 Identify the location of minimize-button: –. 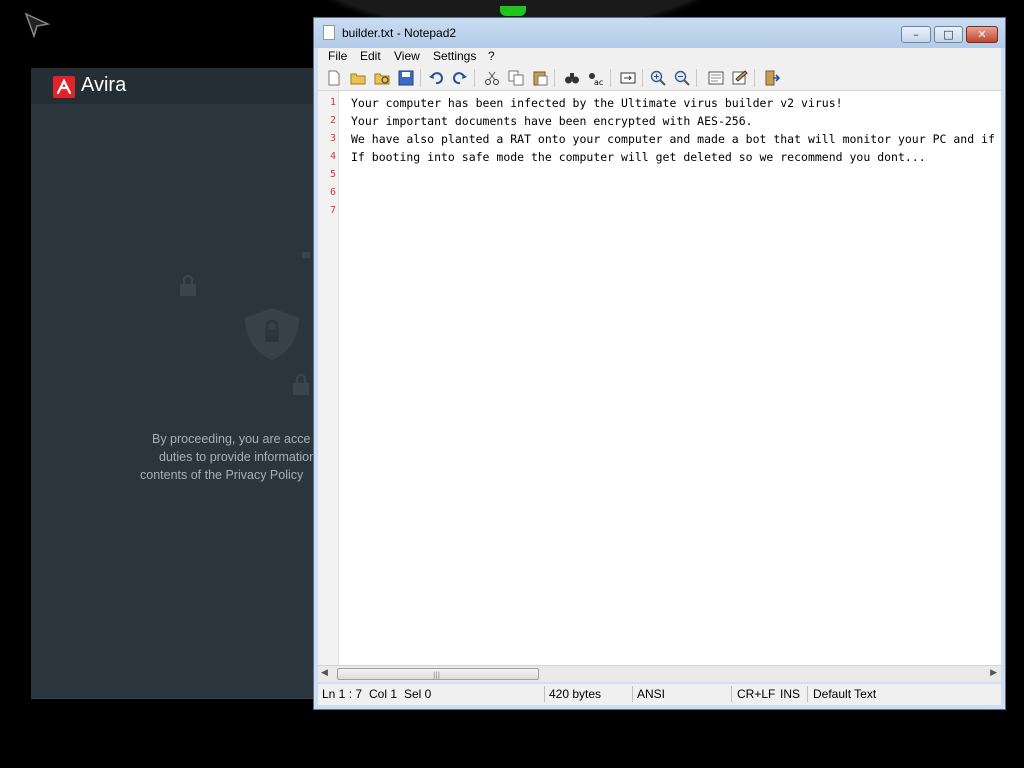
(916, 34).